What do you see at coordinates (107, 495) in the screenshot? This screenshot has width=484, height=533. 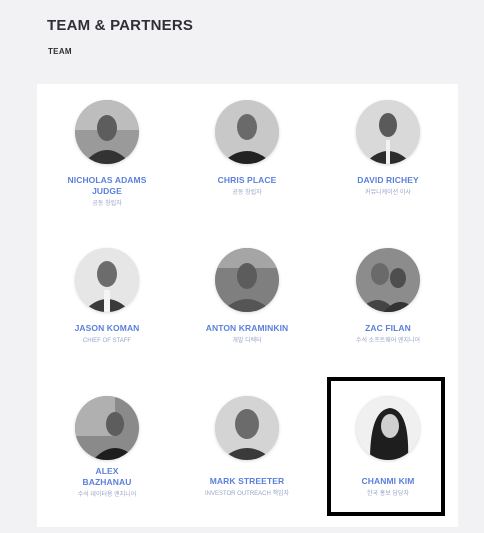 I see `member-role: 수석 데이터용 엔지니어` at bounding box center [107, 495].